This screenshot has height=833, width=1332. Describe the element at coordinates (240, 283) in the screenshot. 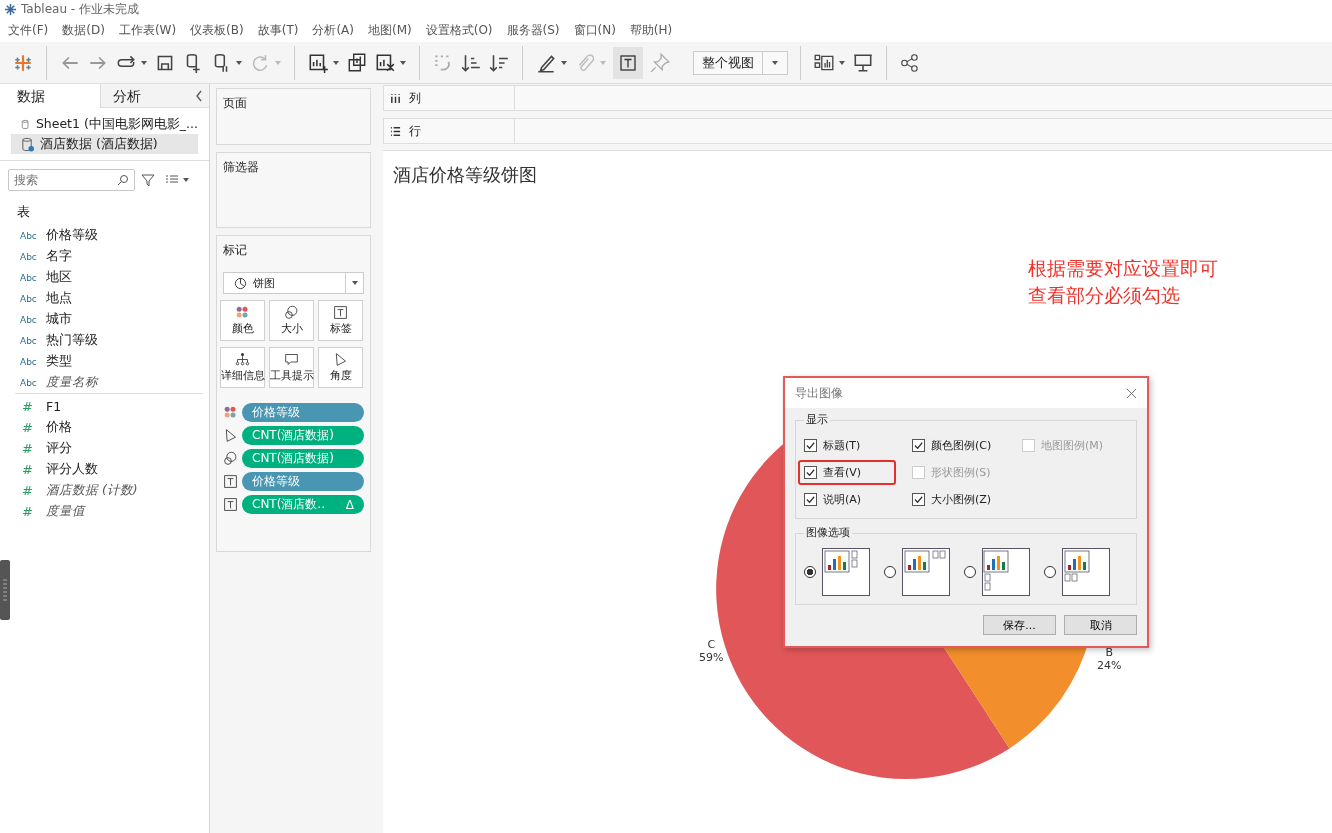

I see `pie-icon` at that location.